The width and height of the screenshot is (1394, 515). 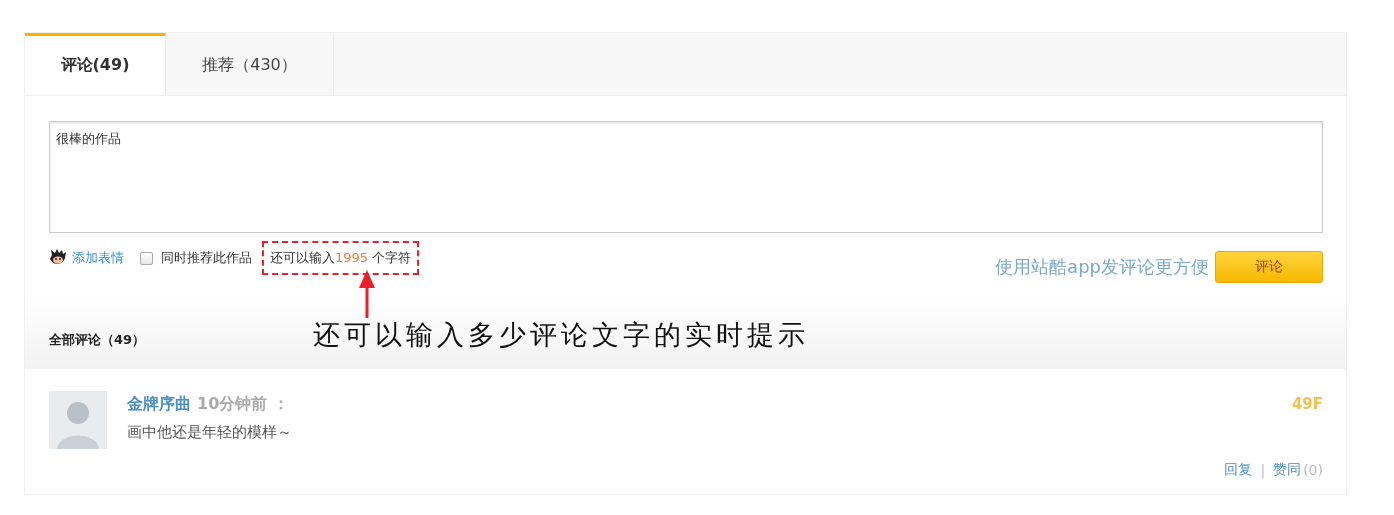 What do you see at coordinates (561, 335) in the screenshot?
I see `annotation-note: 还可以输入多少评论文字的实时提示` at bounding box center [561, 335].